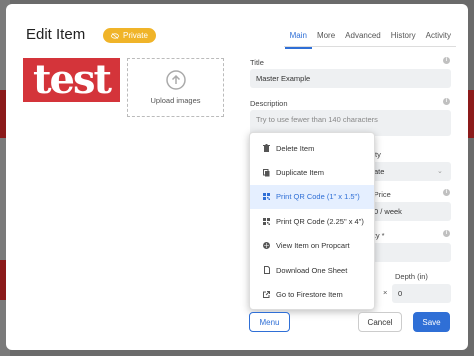 This screenshot has width=474, height=356. What do you see at coordinates (409, 211) in the screenshot?
I see `price-input: 0 / week` at bounding box center [409, 211].